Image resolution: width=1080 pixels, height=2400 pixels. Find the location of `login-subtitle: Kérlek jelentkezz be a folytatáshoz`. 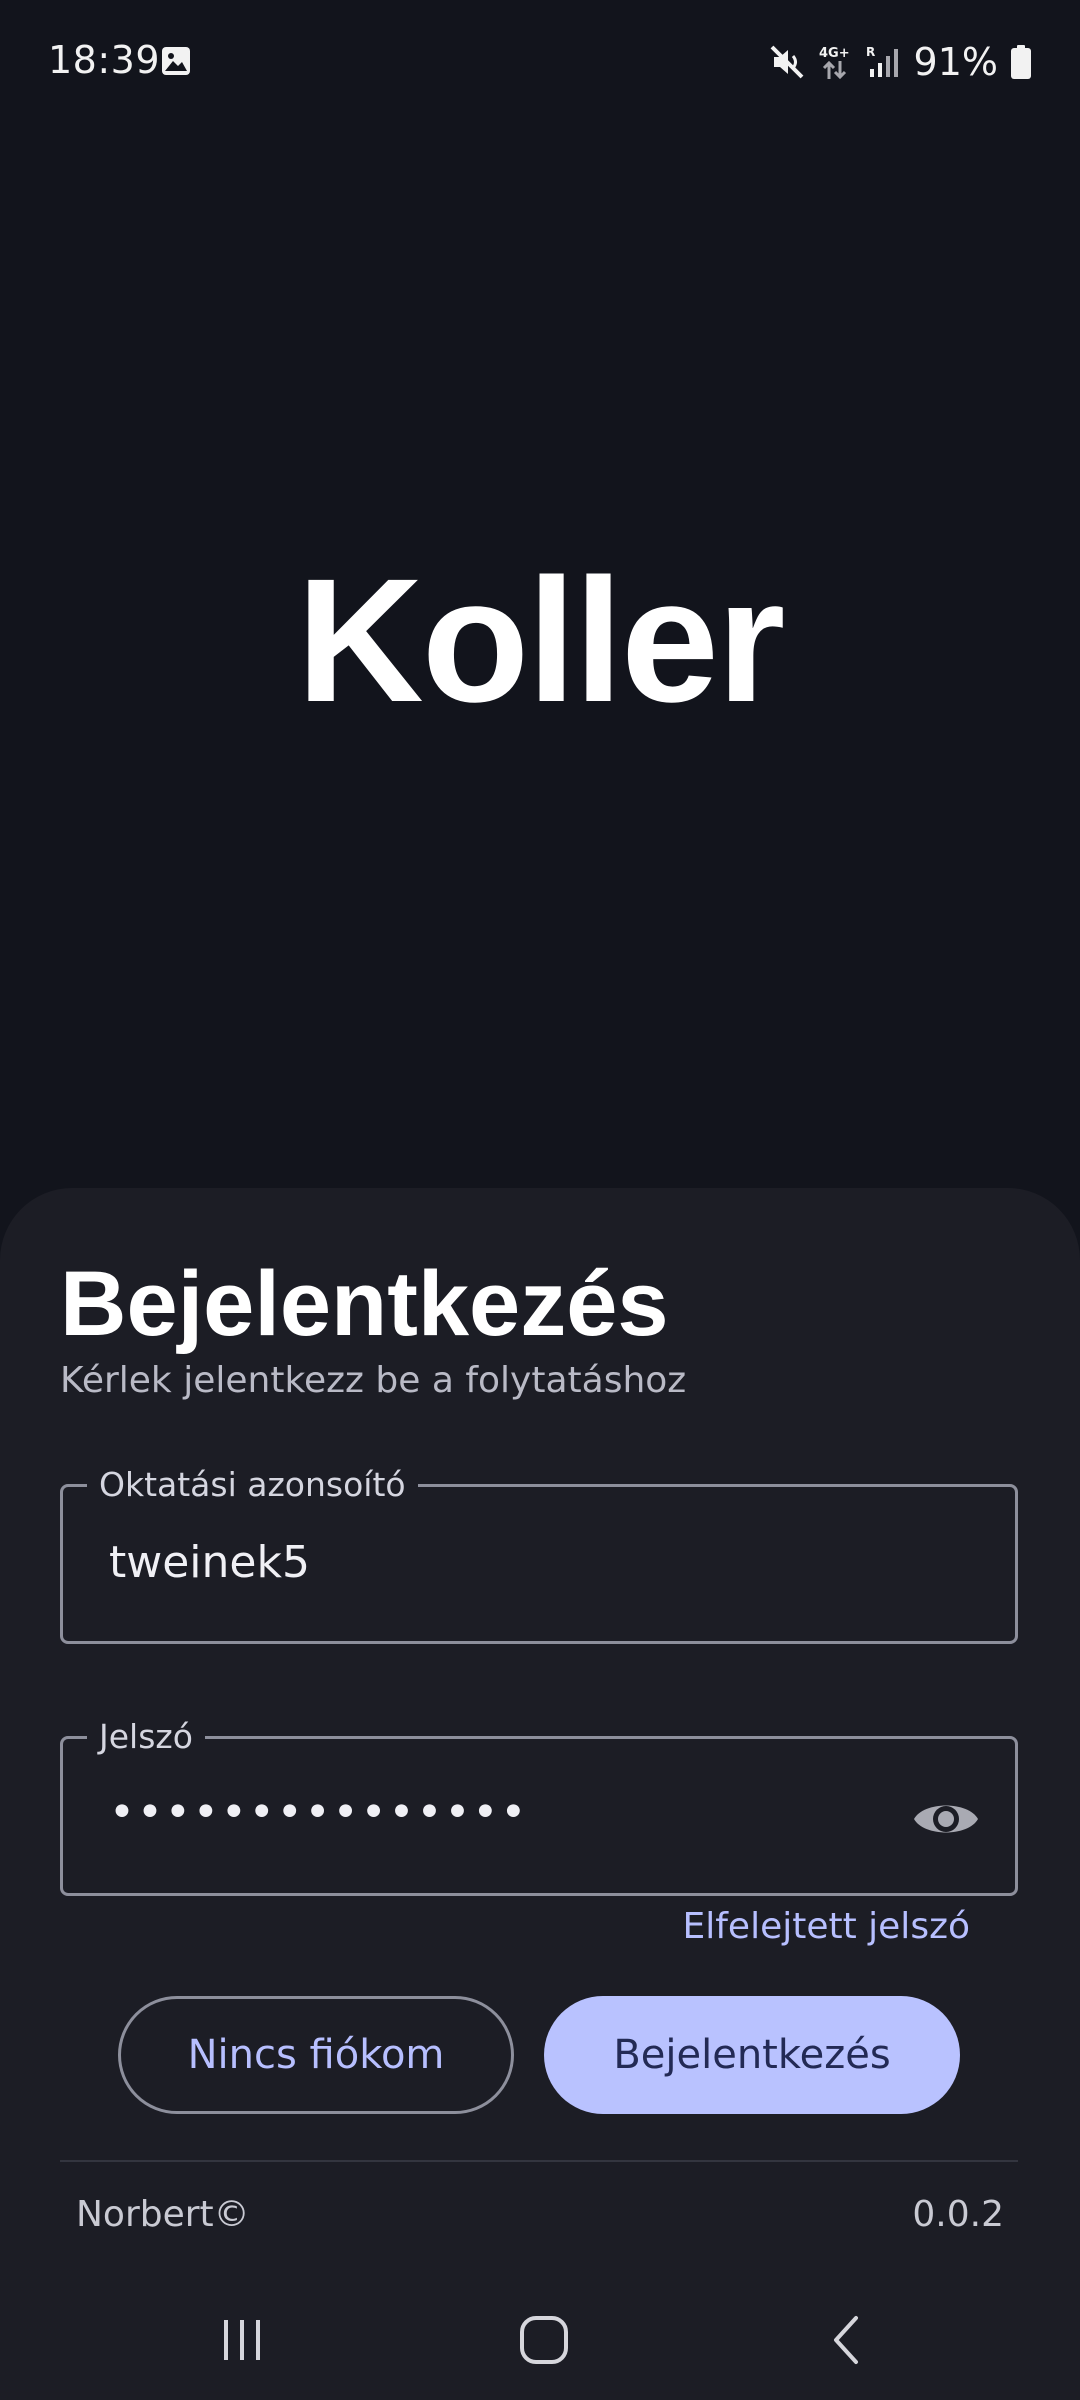

login-subtitle: Kérlek jelentkezz be a folytatáshoz is located at coordinates (373, 1380).